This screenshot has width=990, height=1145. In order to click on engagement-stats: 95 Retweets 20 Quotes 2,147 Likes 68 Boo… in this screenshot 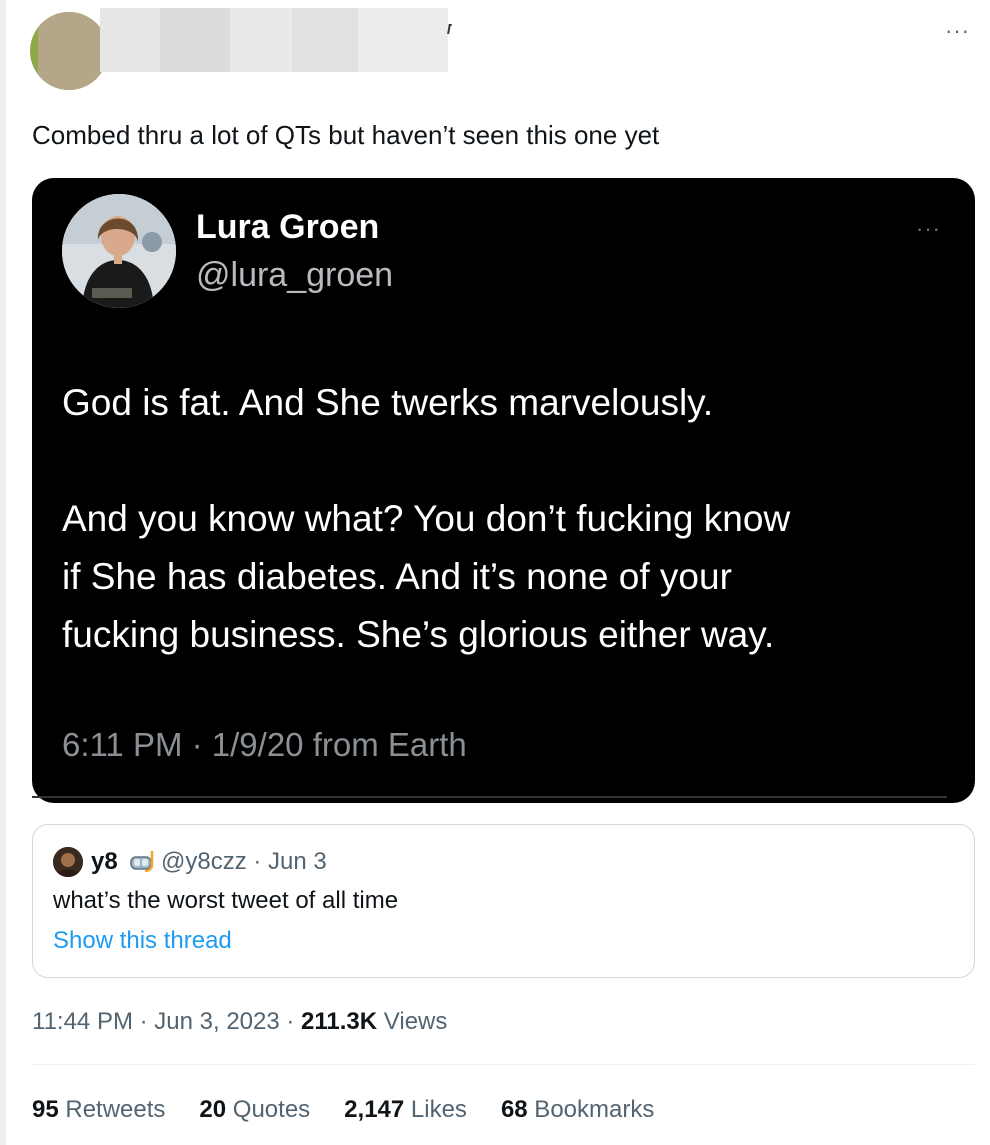, I will do `click(343, 1110)`.